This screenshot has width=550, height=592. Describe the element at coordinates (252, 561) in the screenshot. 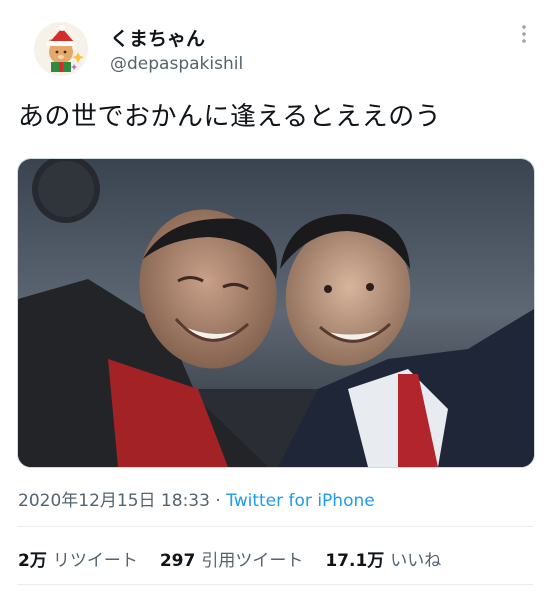

I see `quotes-label: 引用ツイート` at that location.